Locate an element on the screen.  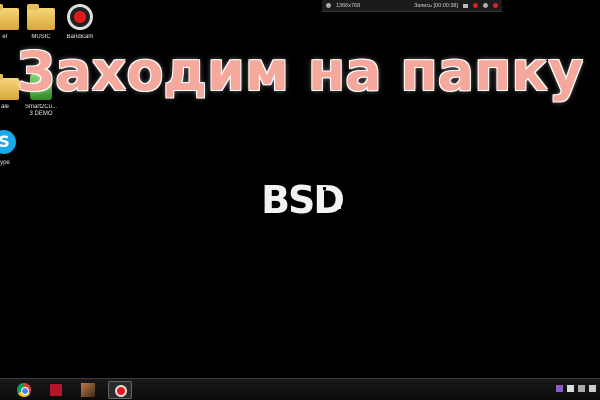
tray-app-icon is located at coordinates (559, 388).